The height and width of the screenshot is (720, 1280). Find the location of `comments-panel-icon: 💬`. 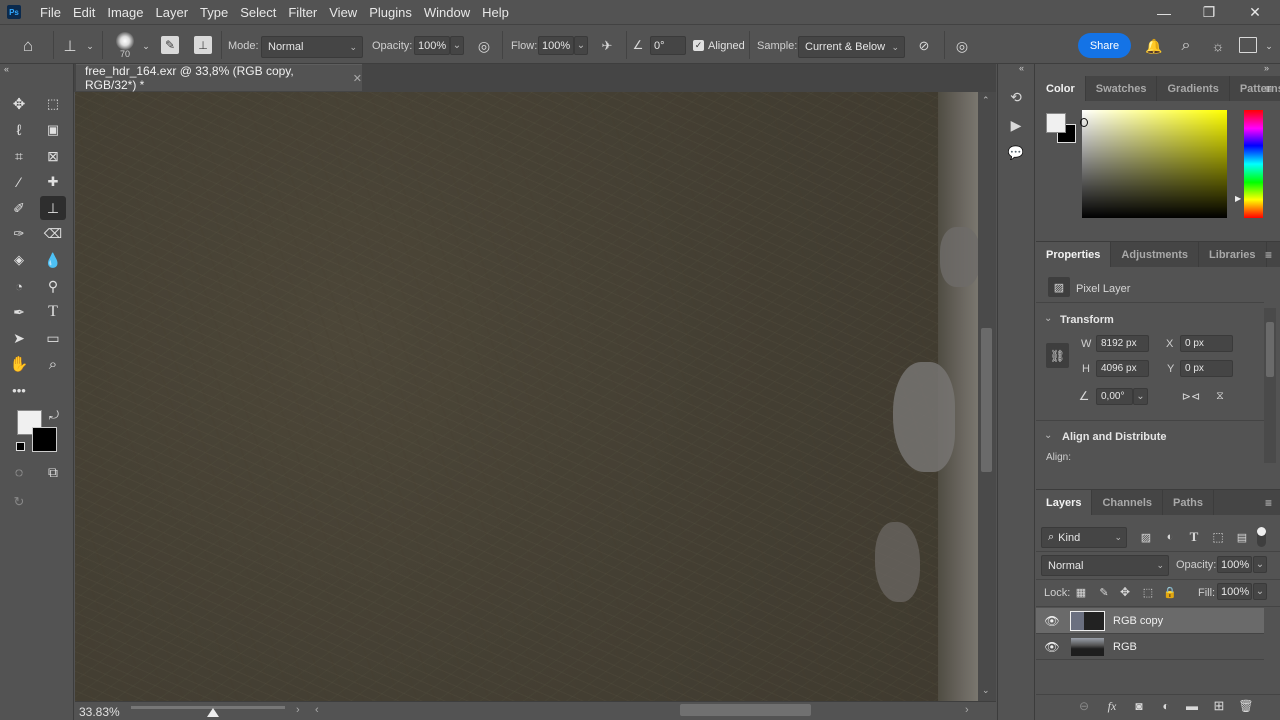

comments-panel-icon: 💬 is located at coordinates (1016, 153).